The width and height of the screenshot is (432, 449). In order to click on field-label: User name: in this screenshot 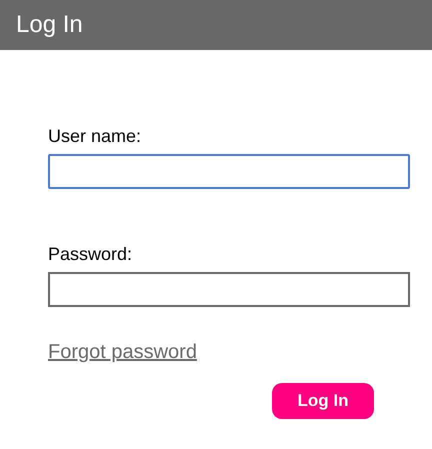, I will do `click(95, 136)`.